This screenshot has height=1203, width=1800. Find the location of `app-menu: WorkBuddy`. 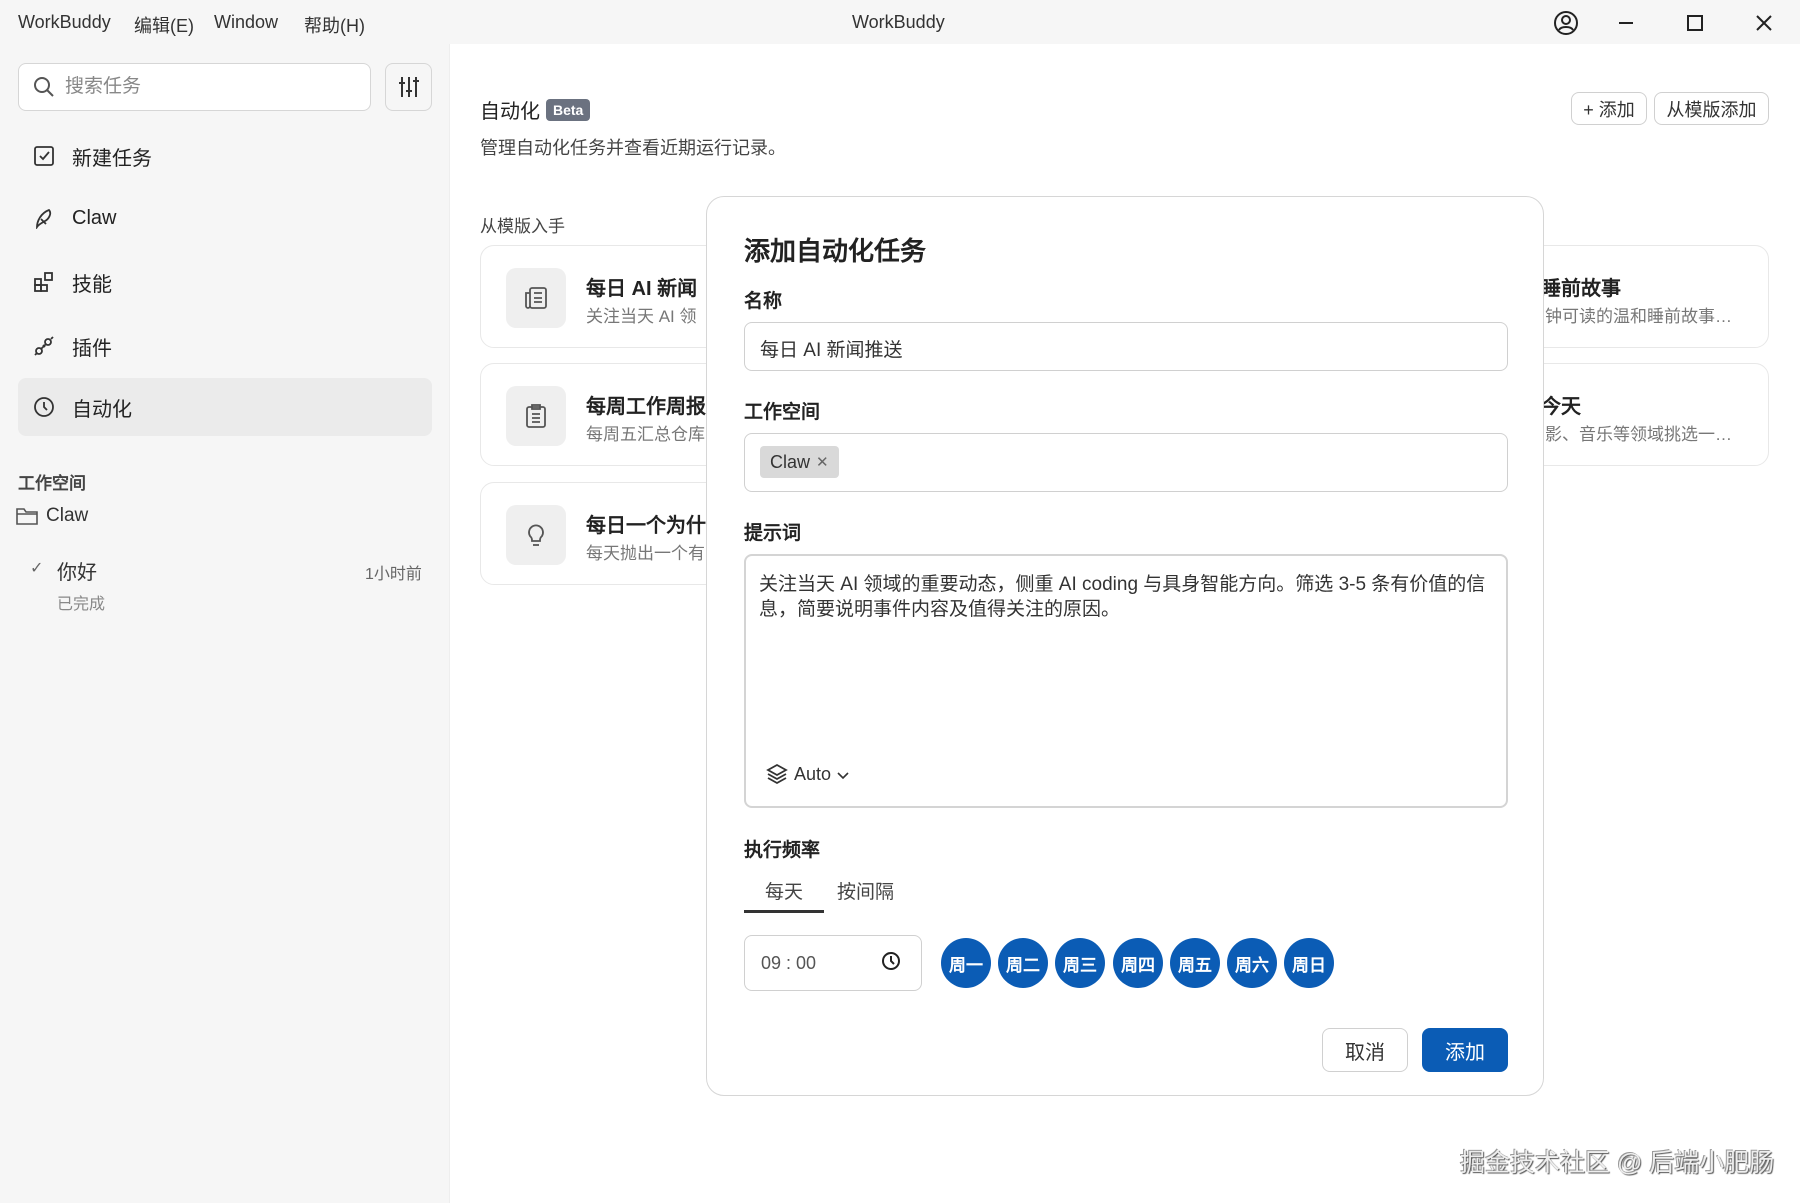

app-menu: WorkBuddy is located at coordinates (64, 22).